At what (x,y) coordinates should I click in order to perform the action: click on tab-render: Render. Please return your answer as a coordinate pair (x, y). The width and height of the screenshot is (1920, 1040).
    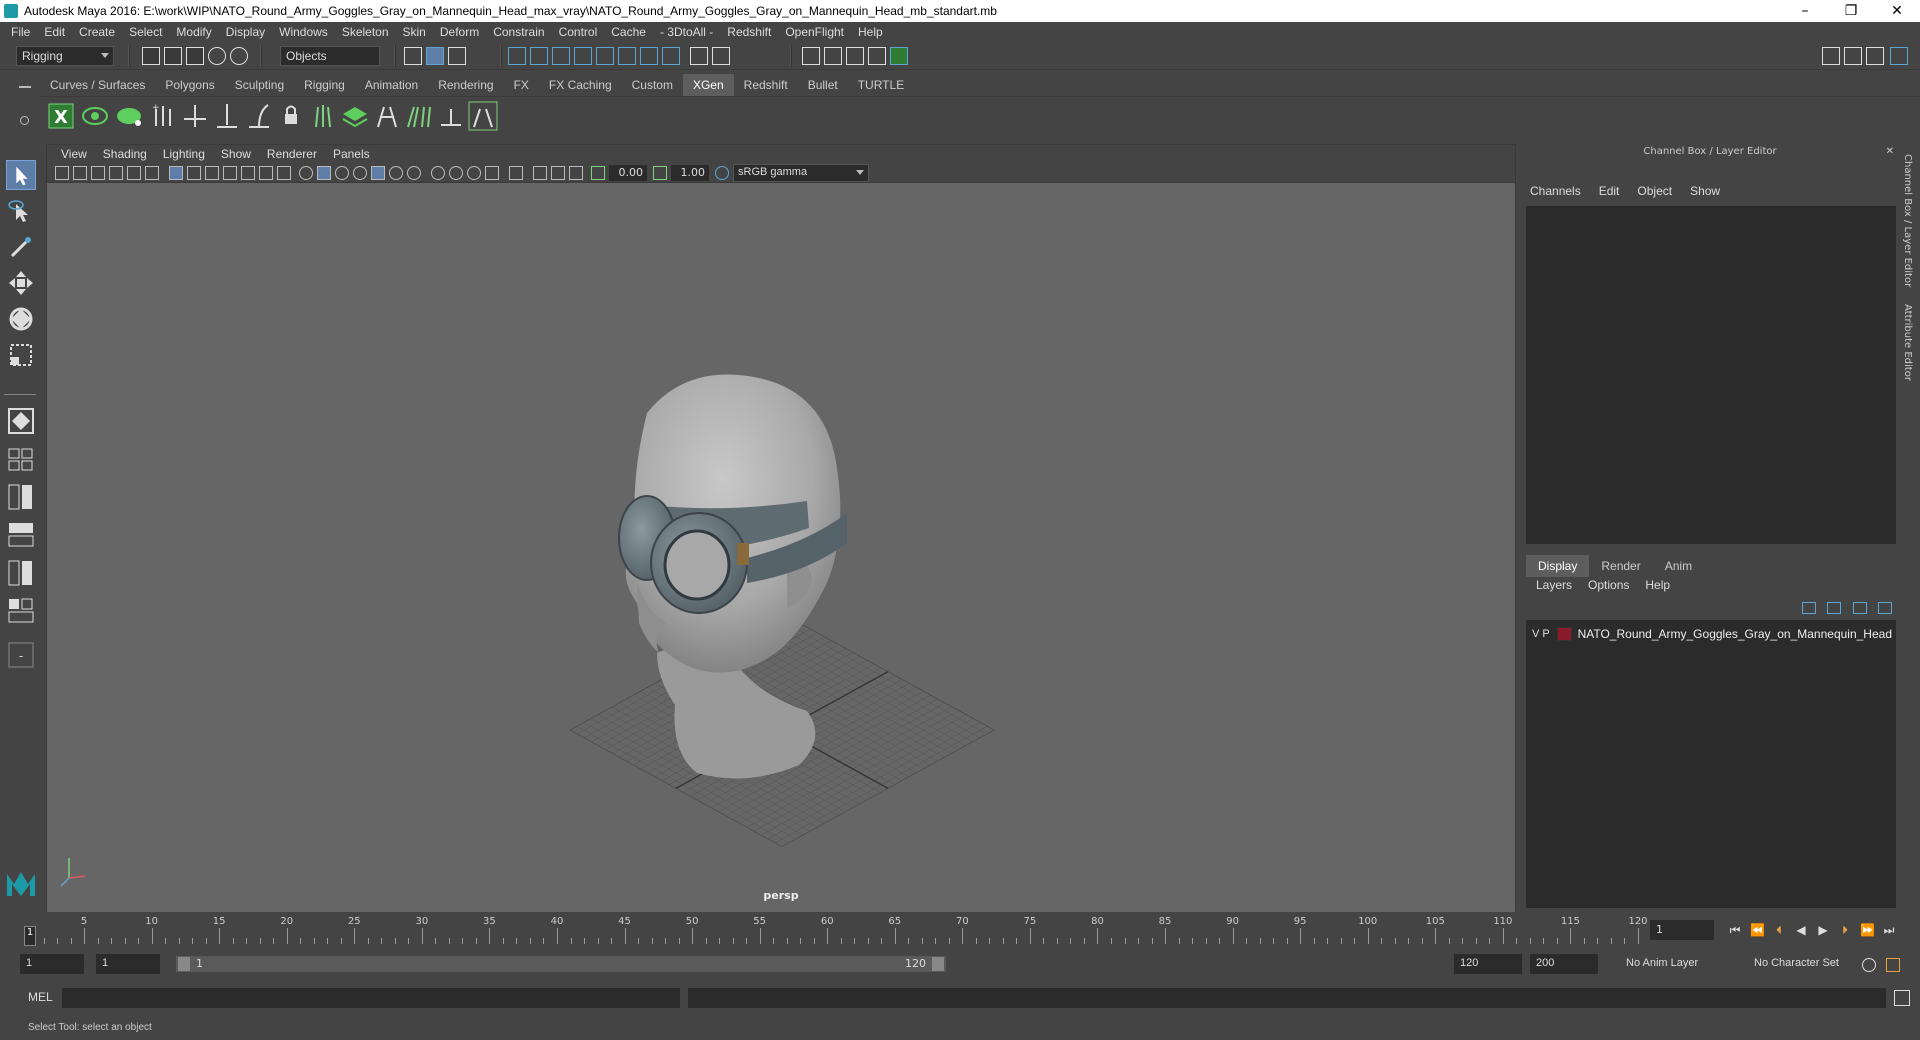
    Looking at the image, I should click on (1620, 566).